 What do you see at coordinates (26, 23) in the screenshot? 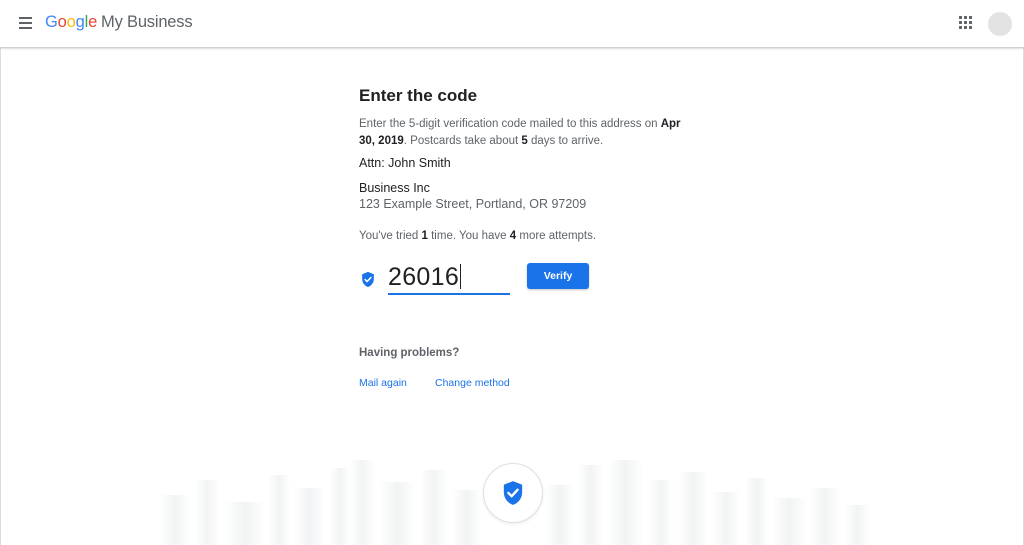
I see `menu-icon` at bounding box center [26, 23].